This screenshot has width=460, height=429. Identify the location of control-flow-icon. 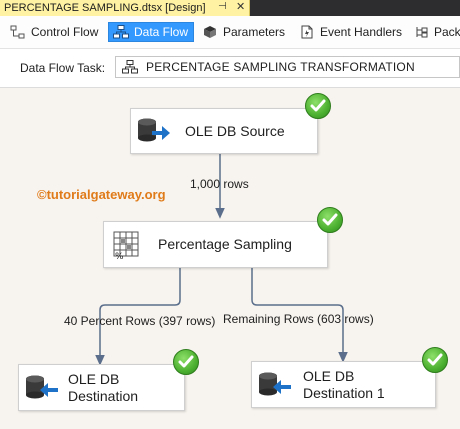
(18, 32).